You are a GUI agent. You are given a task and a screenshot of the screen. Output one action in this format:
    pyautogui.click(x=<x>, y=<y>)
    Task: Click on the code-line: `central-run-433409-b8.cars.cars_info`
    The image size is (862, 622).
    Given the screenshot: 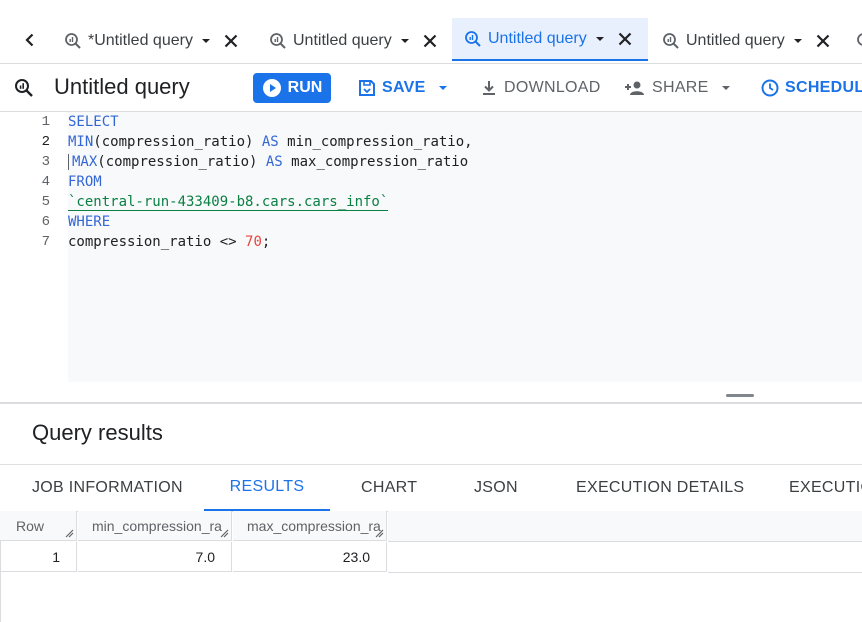 What is the action you would take?
    pyautogui.click(x=228, y=202)
    